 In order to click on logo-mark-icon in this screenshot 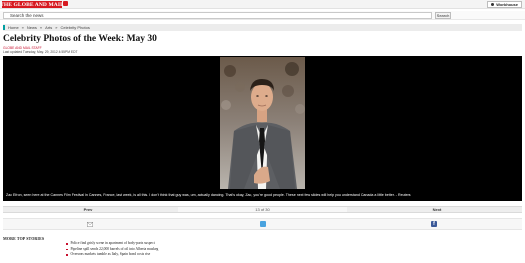, I will do `click(65, 3)`.